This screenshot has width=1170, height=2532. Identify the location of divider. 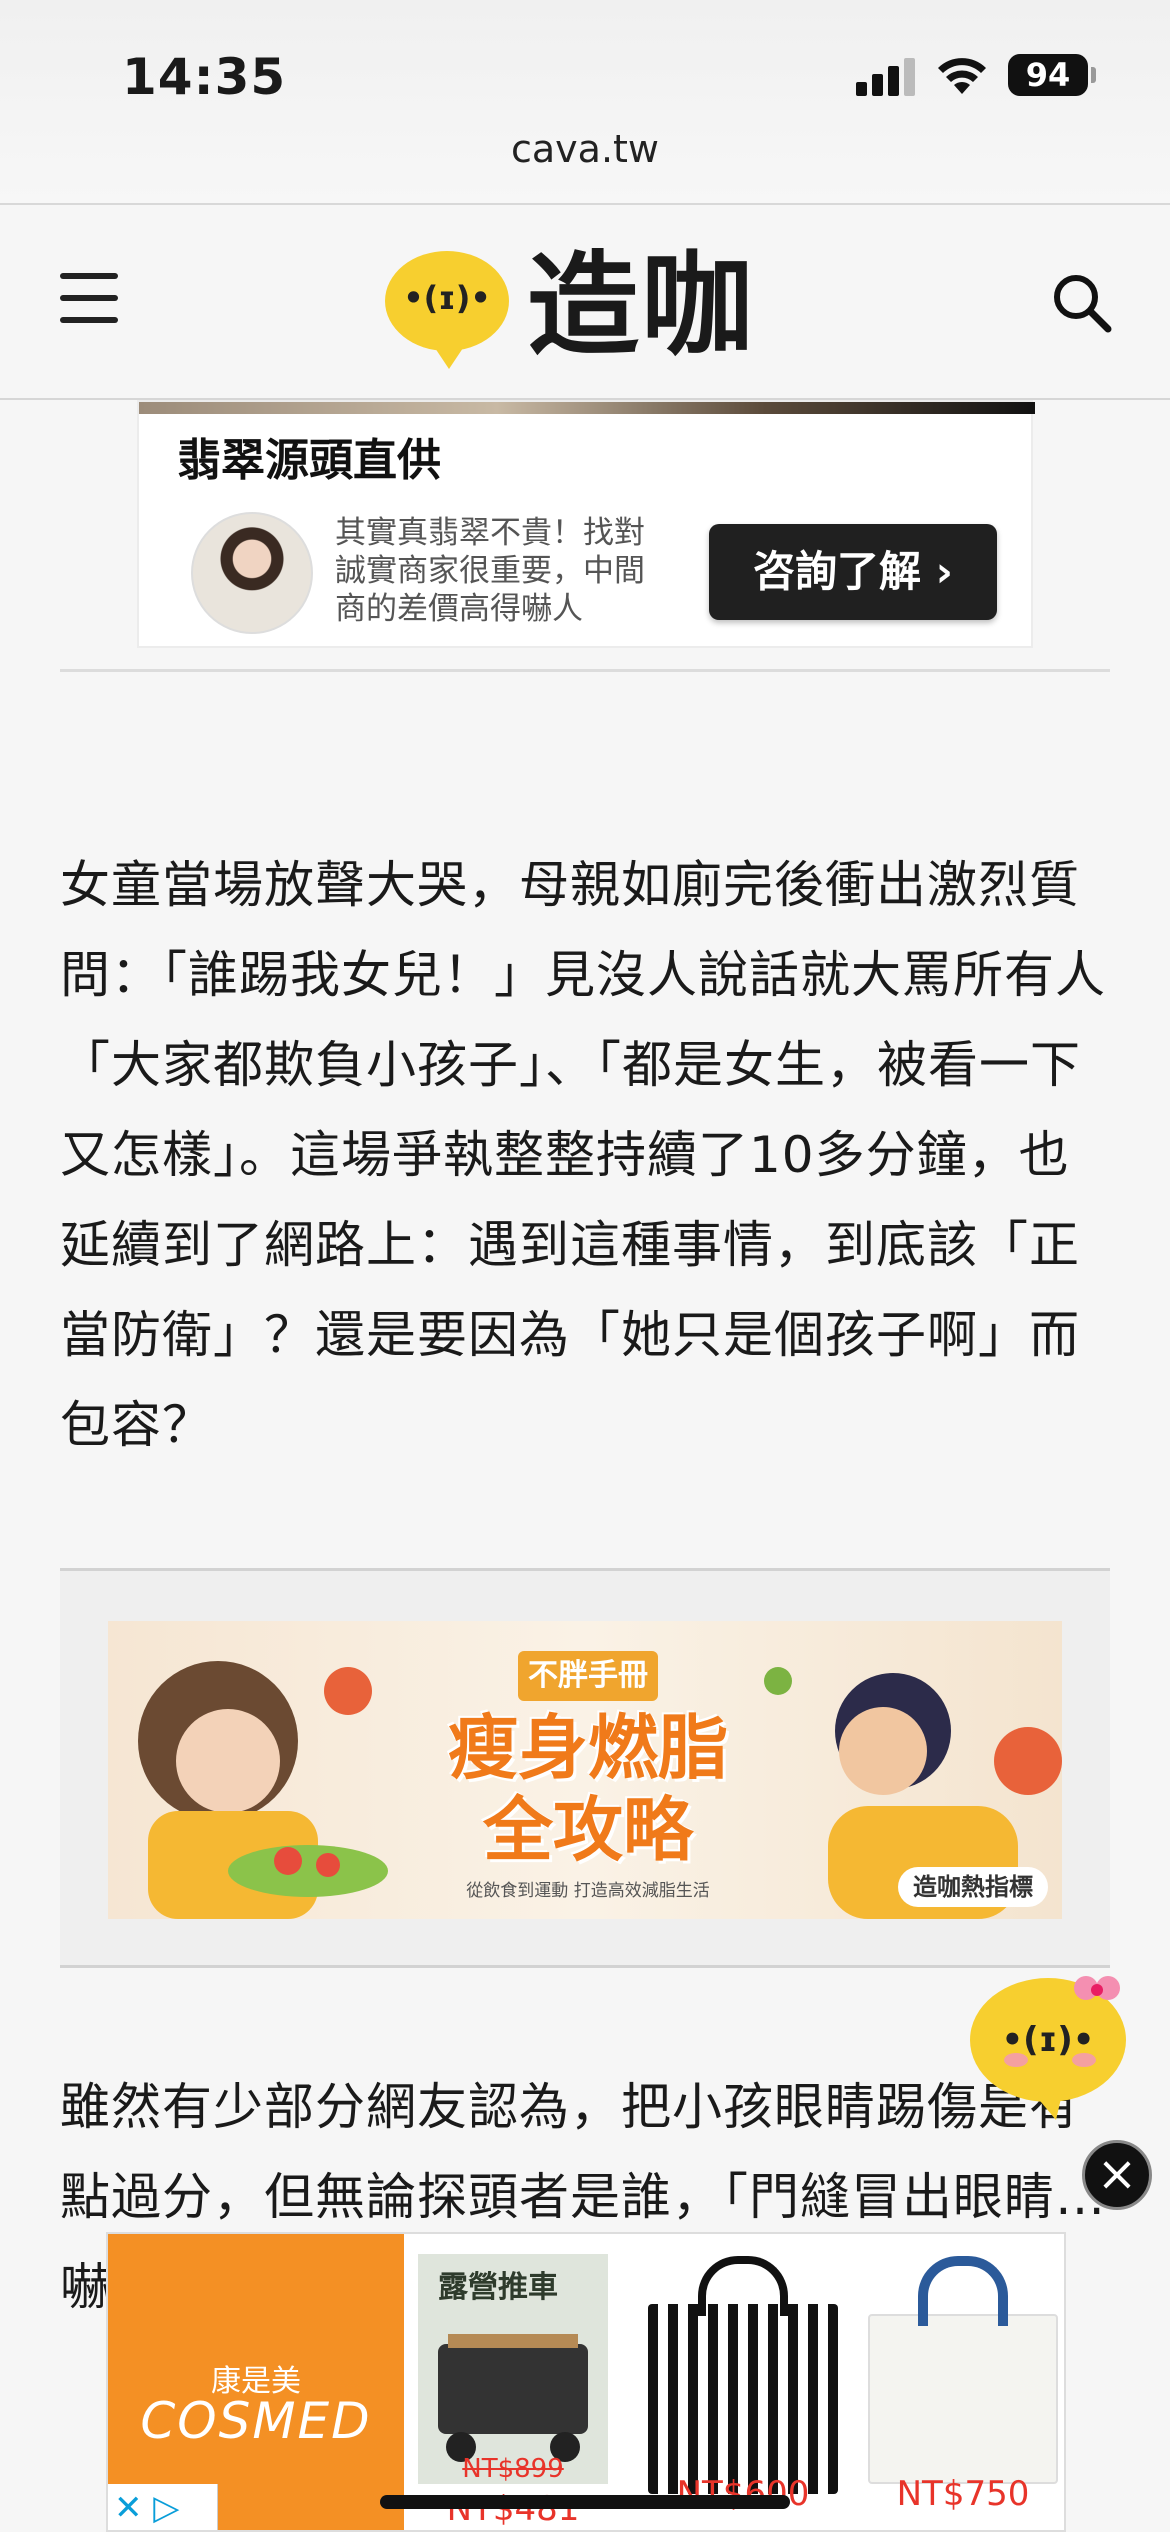
(585, 670).